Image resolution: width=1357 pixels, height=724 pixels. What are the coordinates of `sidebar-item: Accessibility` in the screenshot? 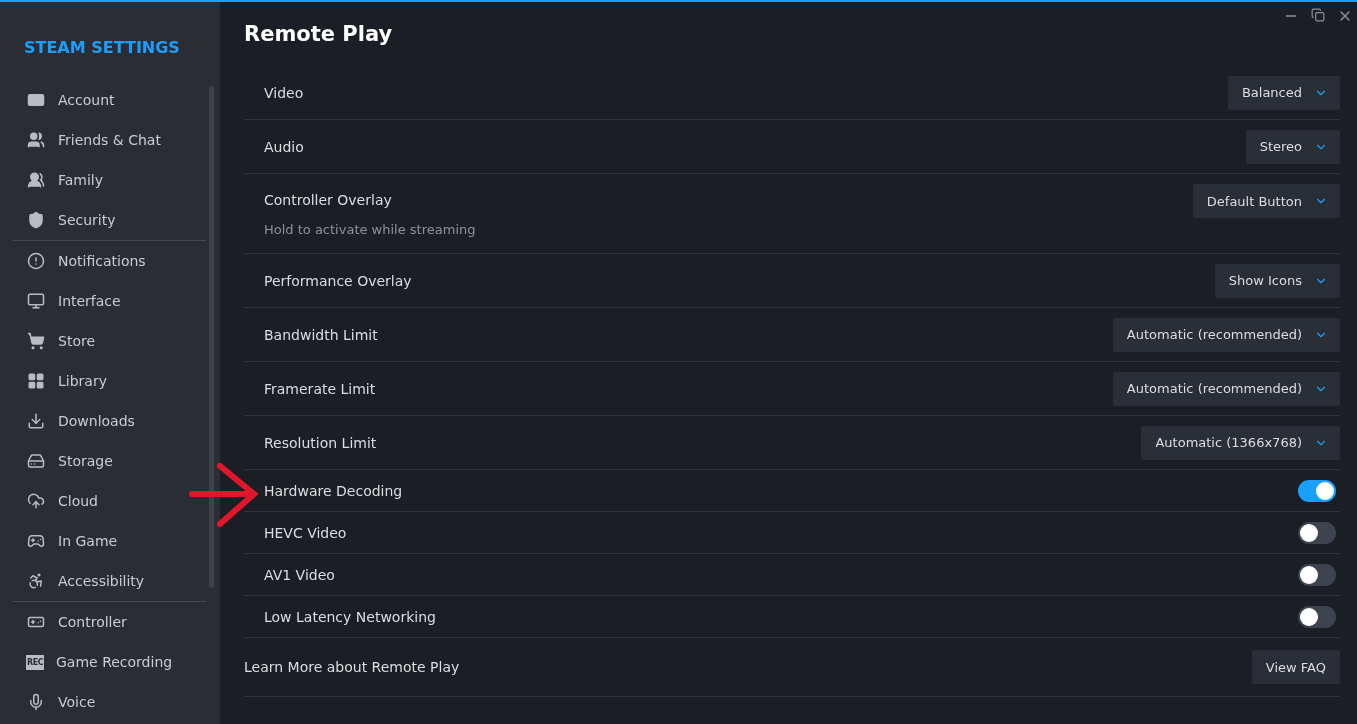 It's located at (109, 581).